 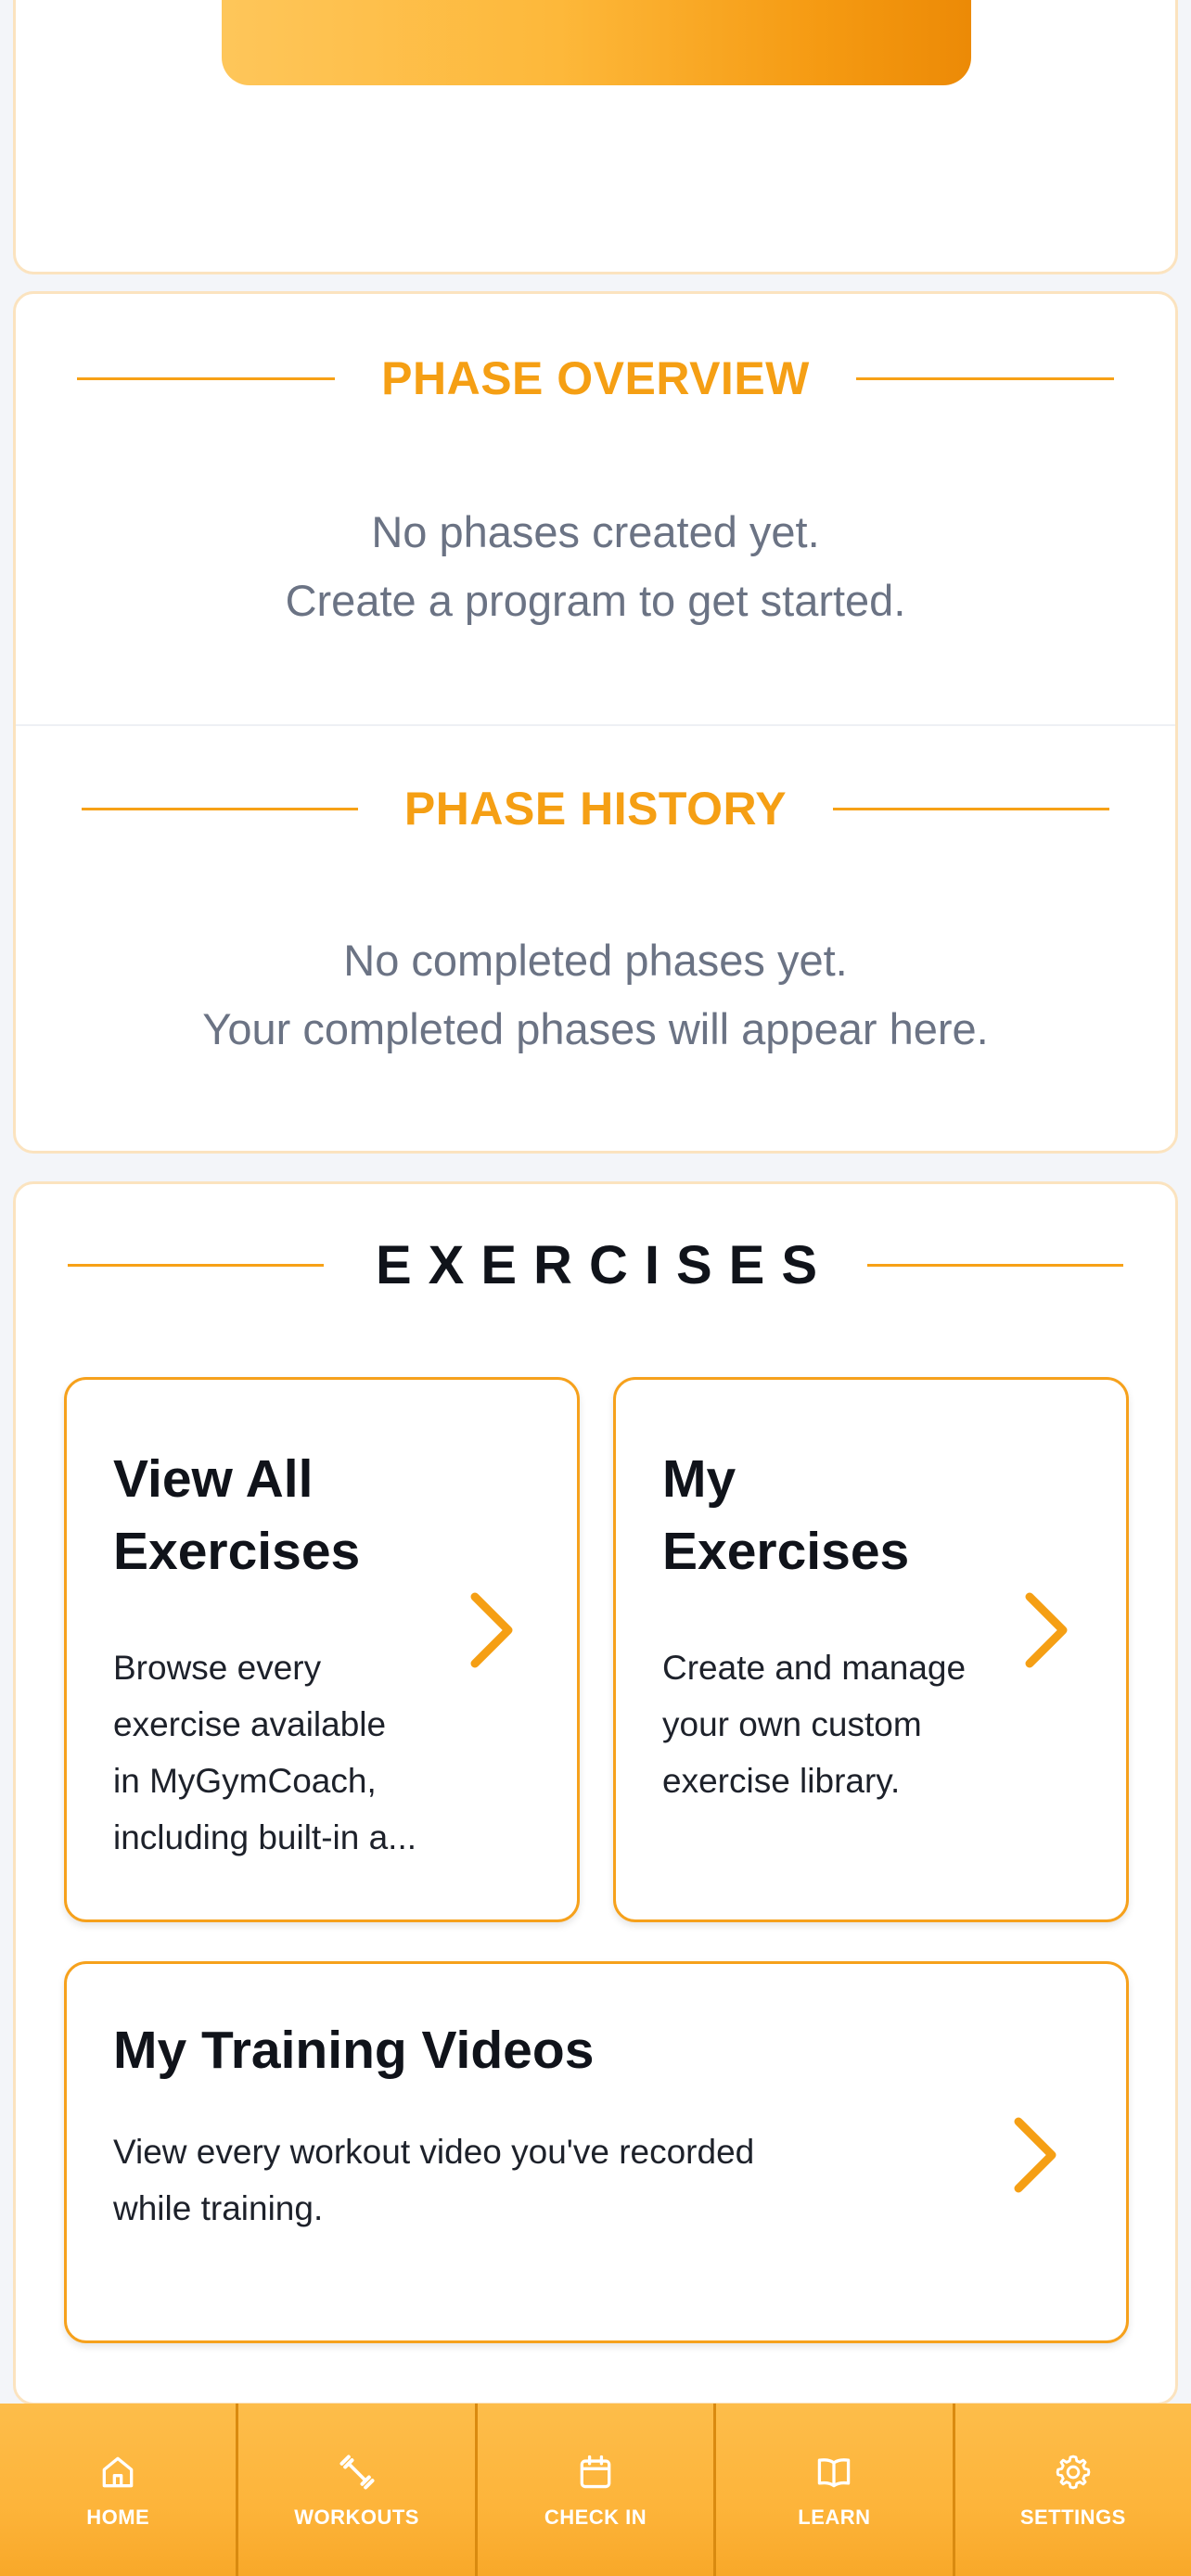 What do you see at coordinates (218, 2208) in the screenshot?
I see `tile-desc-line: while training.` at bounding box center [218, 2208].